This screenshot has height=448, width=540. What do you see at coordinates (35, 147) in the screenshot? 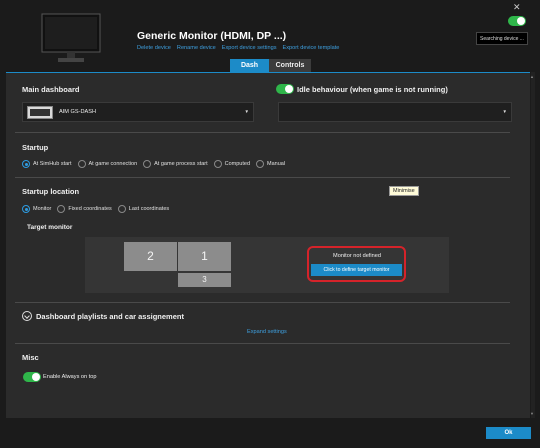
I see `startup-title: Startup` at bounding box center [35, 147].